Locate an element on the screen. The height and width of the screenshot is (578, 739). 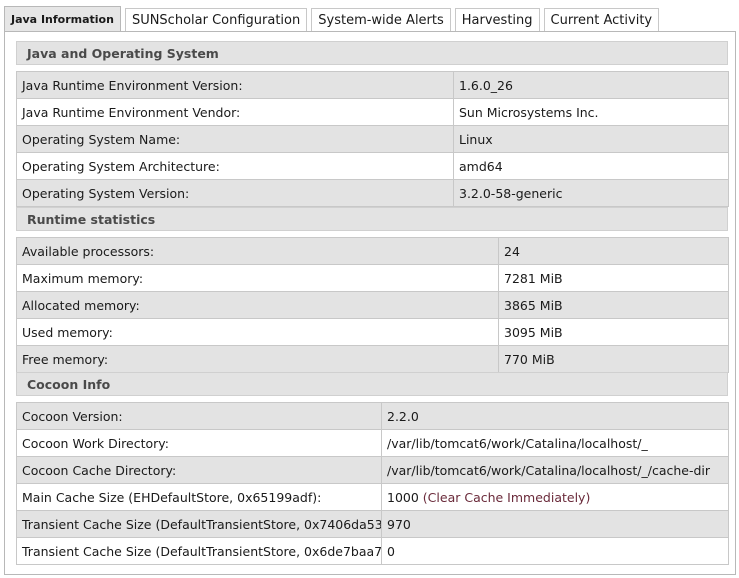
row-value: 3095 MiB is located at coordinates (613, 332).